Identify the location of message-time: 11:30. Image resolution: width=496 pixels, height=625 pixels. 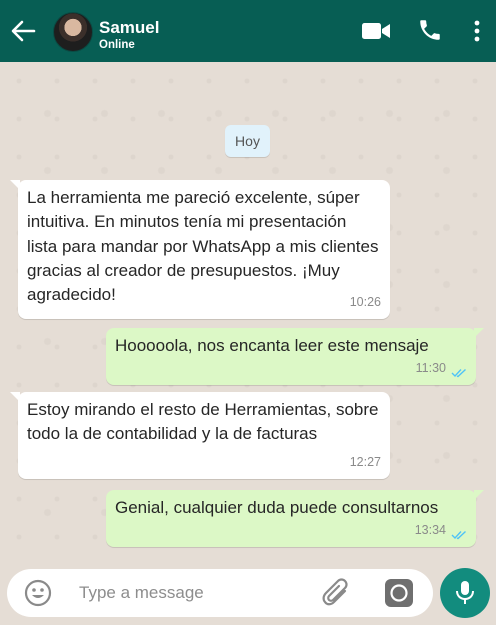
(430, 367).